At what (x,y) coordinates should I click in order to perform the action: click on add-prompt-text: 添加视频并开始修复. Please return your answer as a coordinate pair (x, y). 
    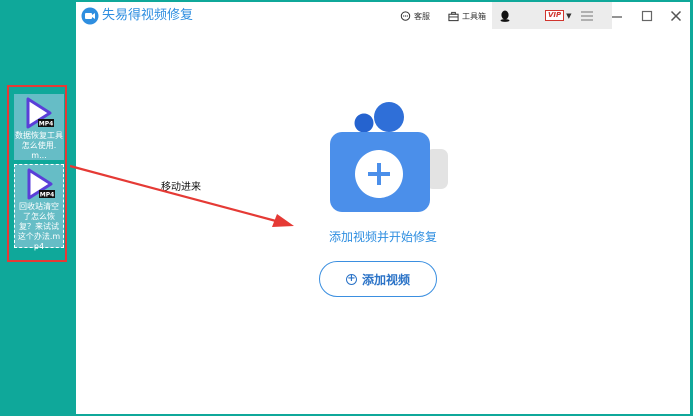
    Looking at the image, I should click on (382, 237).